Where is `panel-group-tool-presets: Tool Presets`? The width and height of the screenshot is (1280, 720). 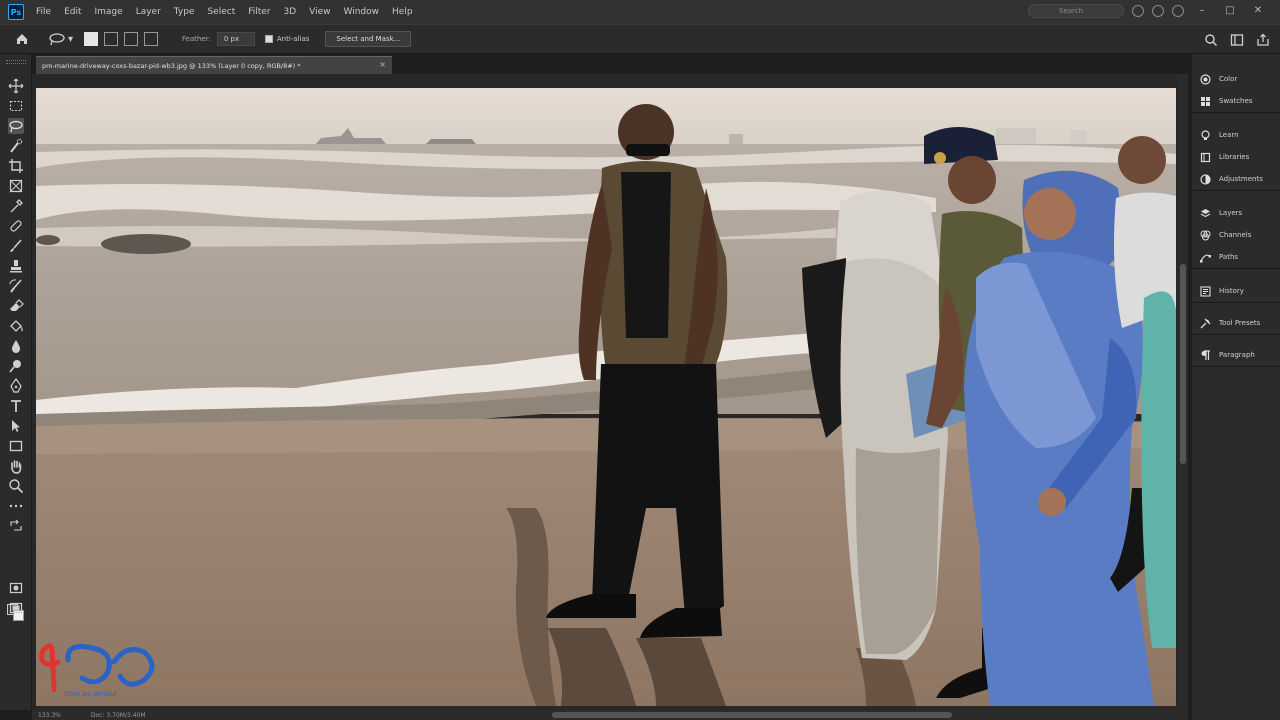 panel-group-tool-presets: Tool Presets is located at coordinates (1236, 323).